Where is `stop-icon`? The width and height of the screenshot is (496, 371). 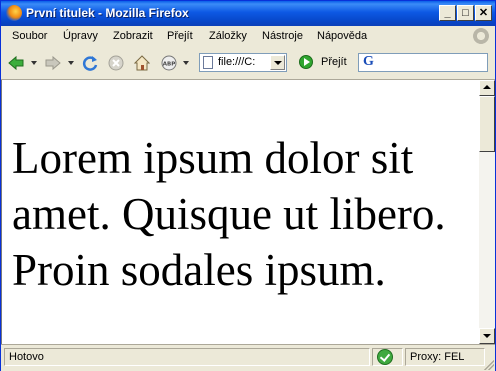 stop-icon is located at coordinates (116, 63).